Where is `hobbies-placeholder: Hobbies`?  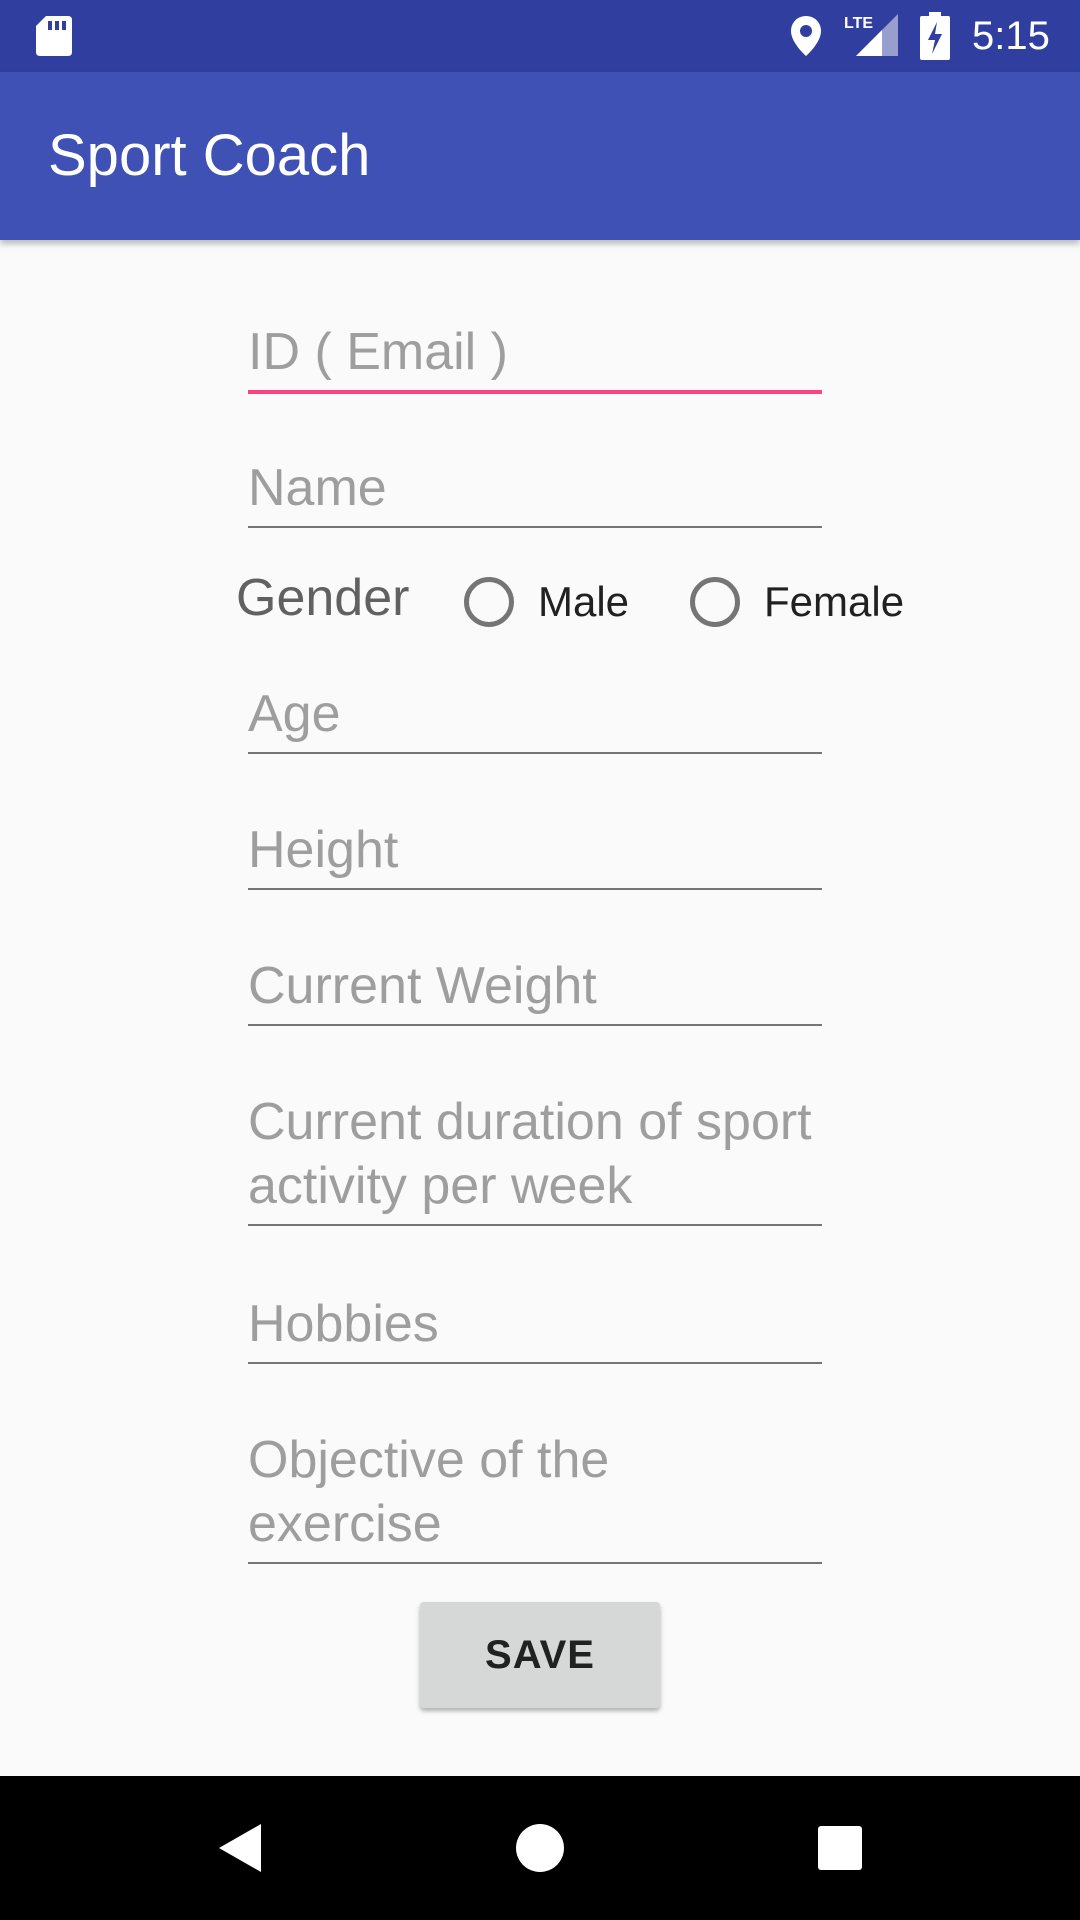 hobbies-placeholder: Hobbies is located at coordinates (343, 1324).